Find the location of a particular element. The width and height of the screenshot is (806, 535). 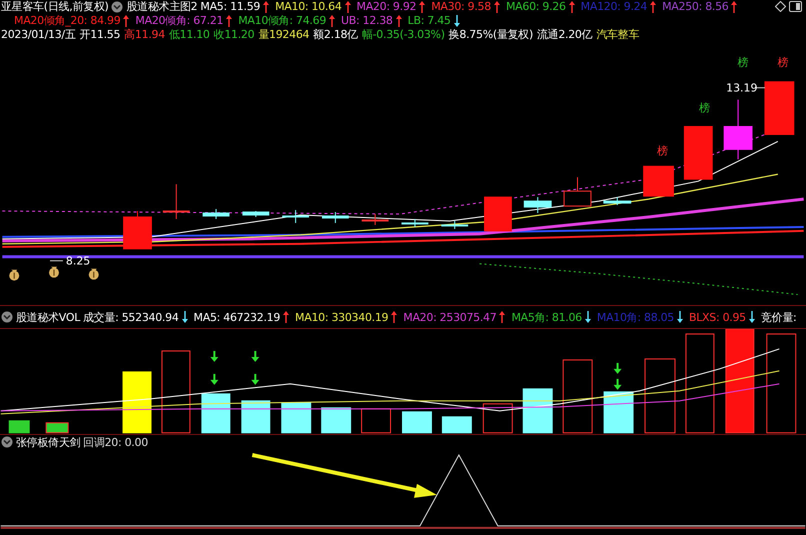

panel-toggle-icon is located at coordinates (795, 6).